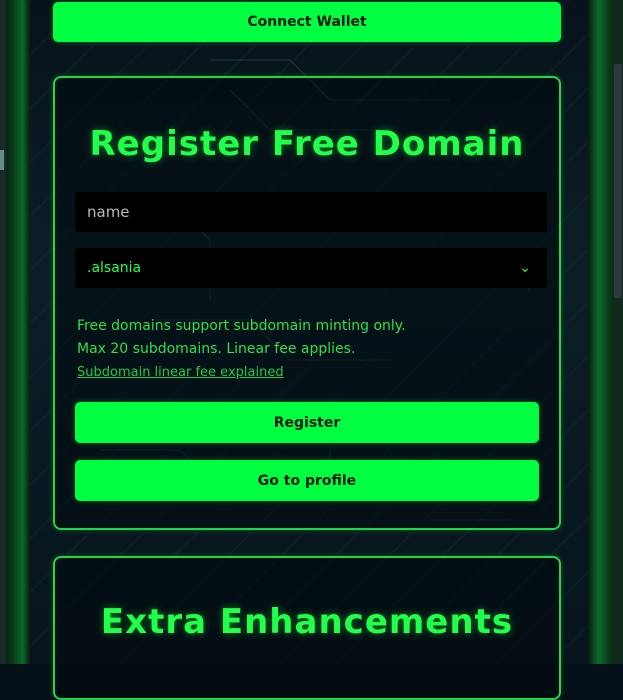 The width and height of the screenshot is (623, 700). Describe the element at coordinates (307, 22) in the screenshot. I see `connect-wallet-button: Connect Wallet` at that location.